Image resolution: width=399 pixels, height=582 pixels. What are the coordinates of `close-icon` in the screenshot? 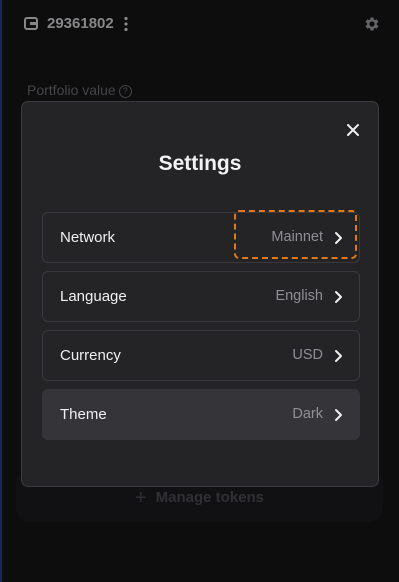 It's located at (353, 130).